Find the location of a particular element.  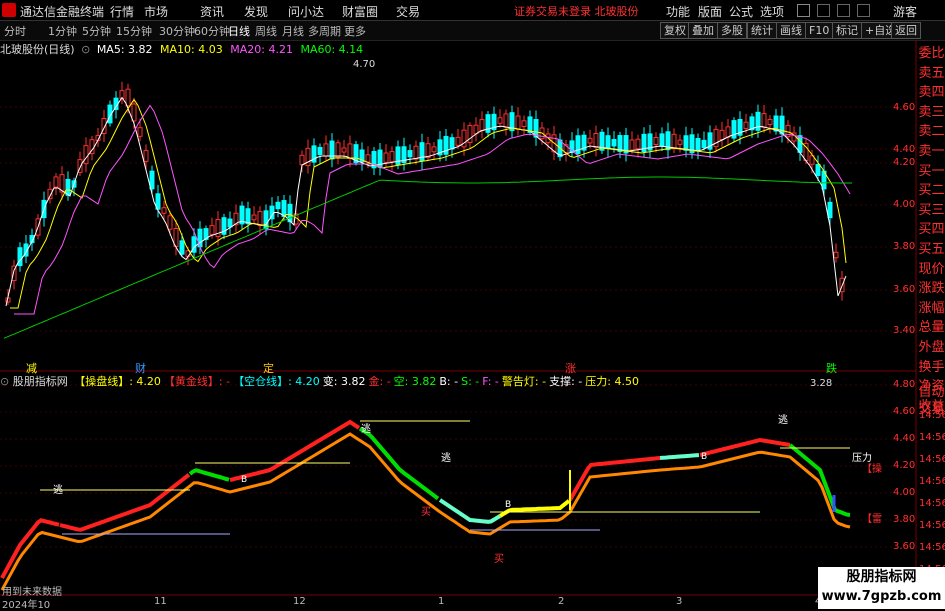

axis-label: 4.00 is located at coordinates (904, 204).